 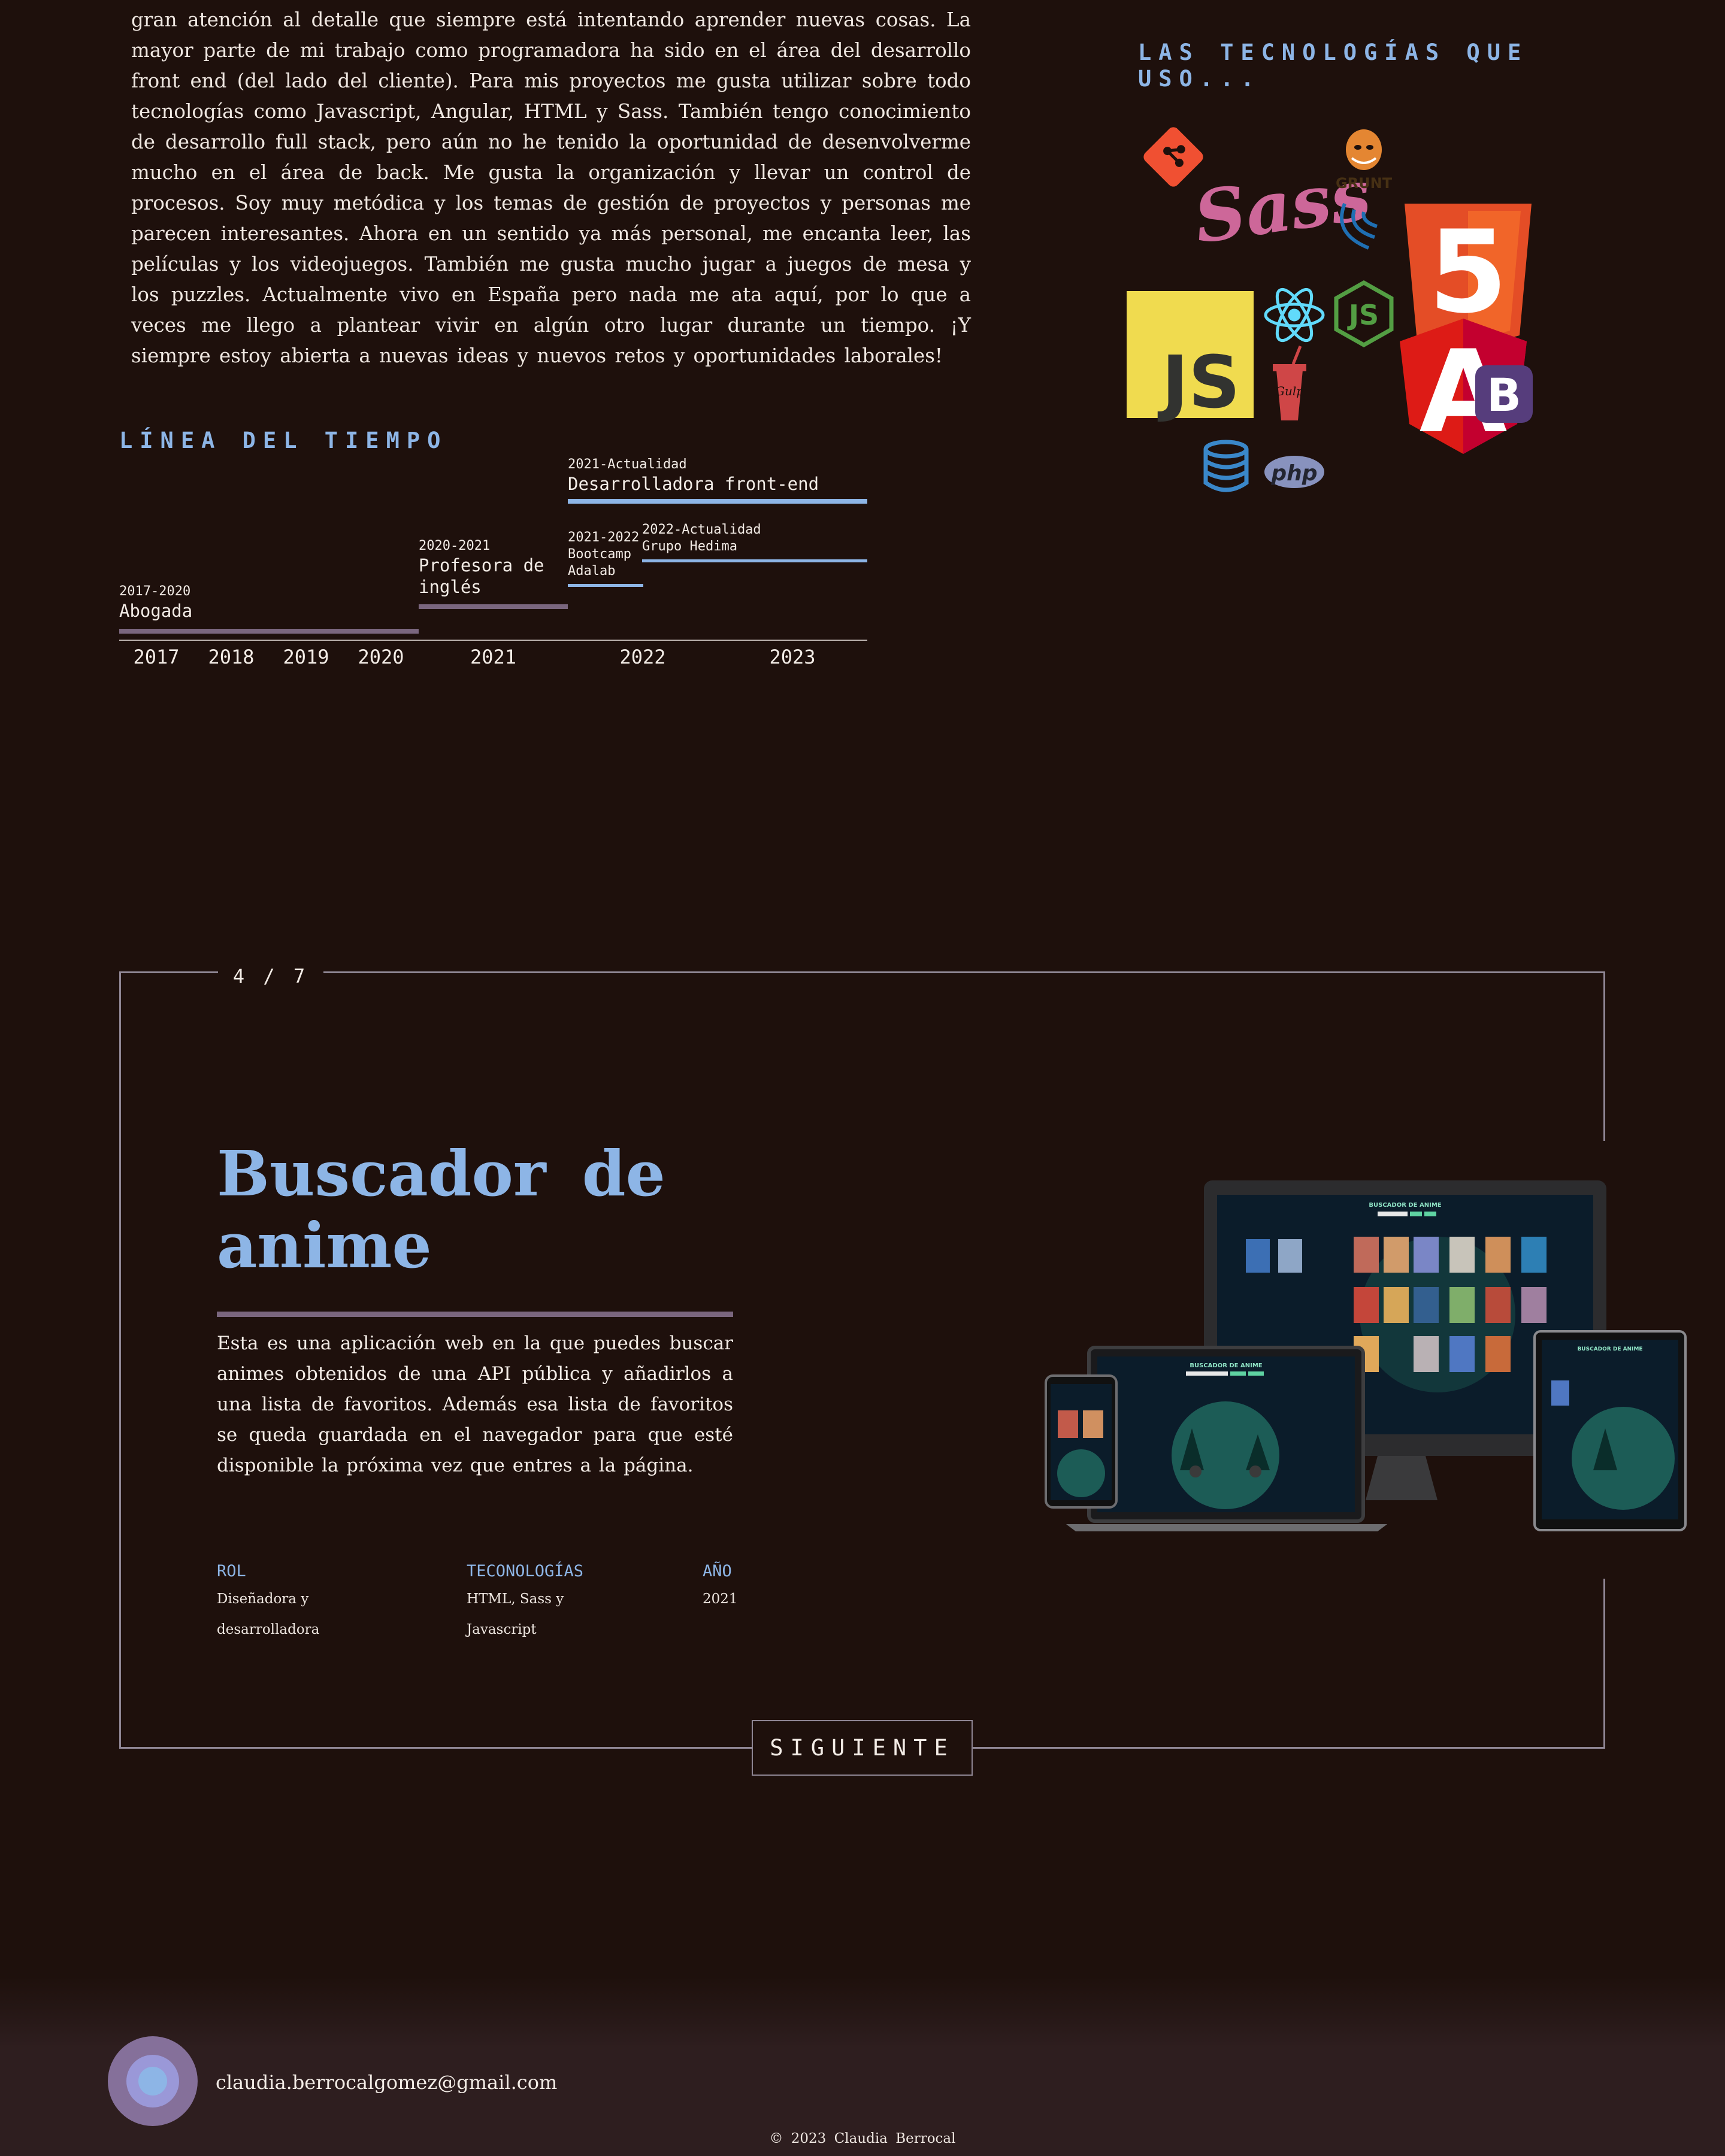 What do you see at coordinates (717, 1571) in the screenshot?
I see `meta-label: AÑO` at bounding box center [717, 1571].